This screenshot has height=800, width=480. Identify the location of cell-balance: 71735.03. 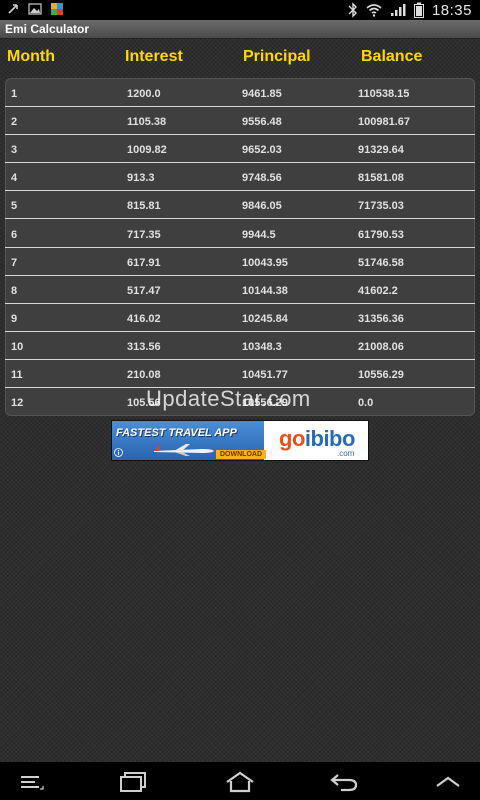
(381, 206).